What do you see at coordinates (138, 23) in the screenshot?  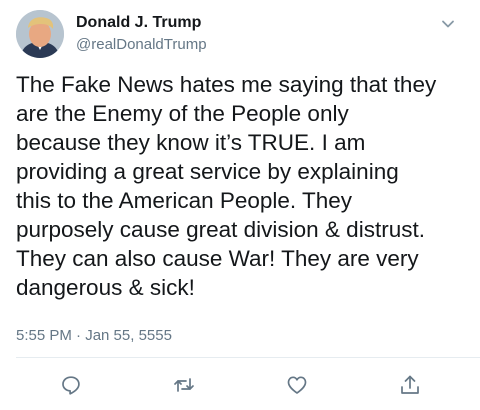 I see `display-name: Donald J. Trump` at bounding box center [138, 23].